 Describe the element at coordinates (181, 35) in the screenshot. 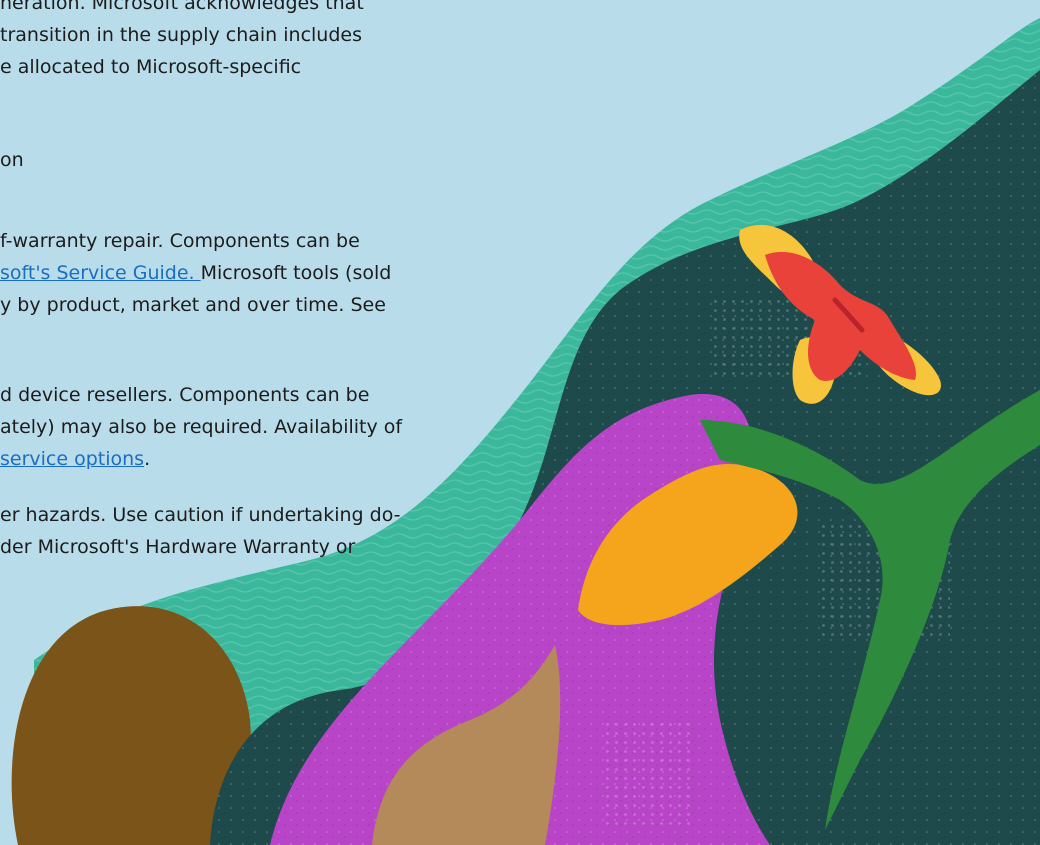

I see `intro-line-2: transition in the supply chain includes` at that location.